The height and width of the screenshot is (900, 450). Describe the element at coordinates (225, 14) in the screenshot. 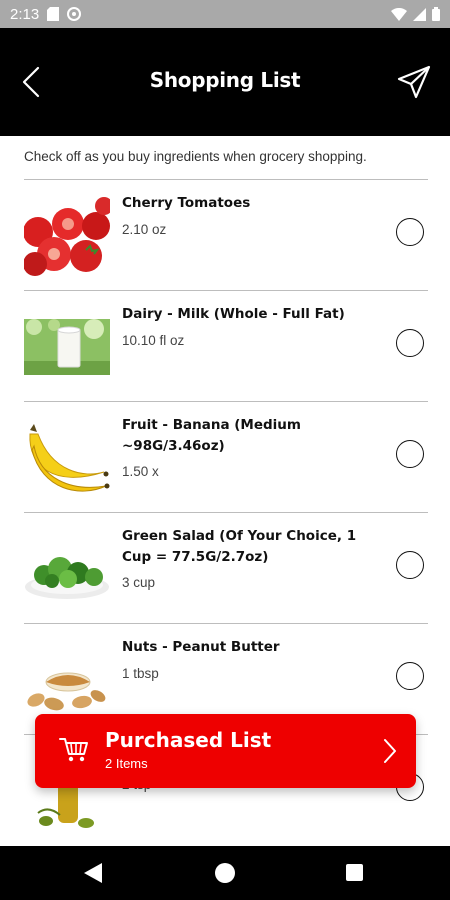

I see `status-bar: 2:13` at that location.